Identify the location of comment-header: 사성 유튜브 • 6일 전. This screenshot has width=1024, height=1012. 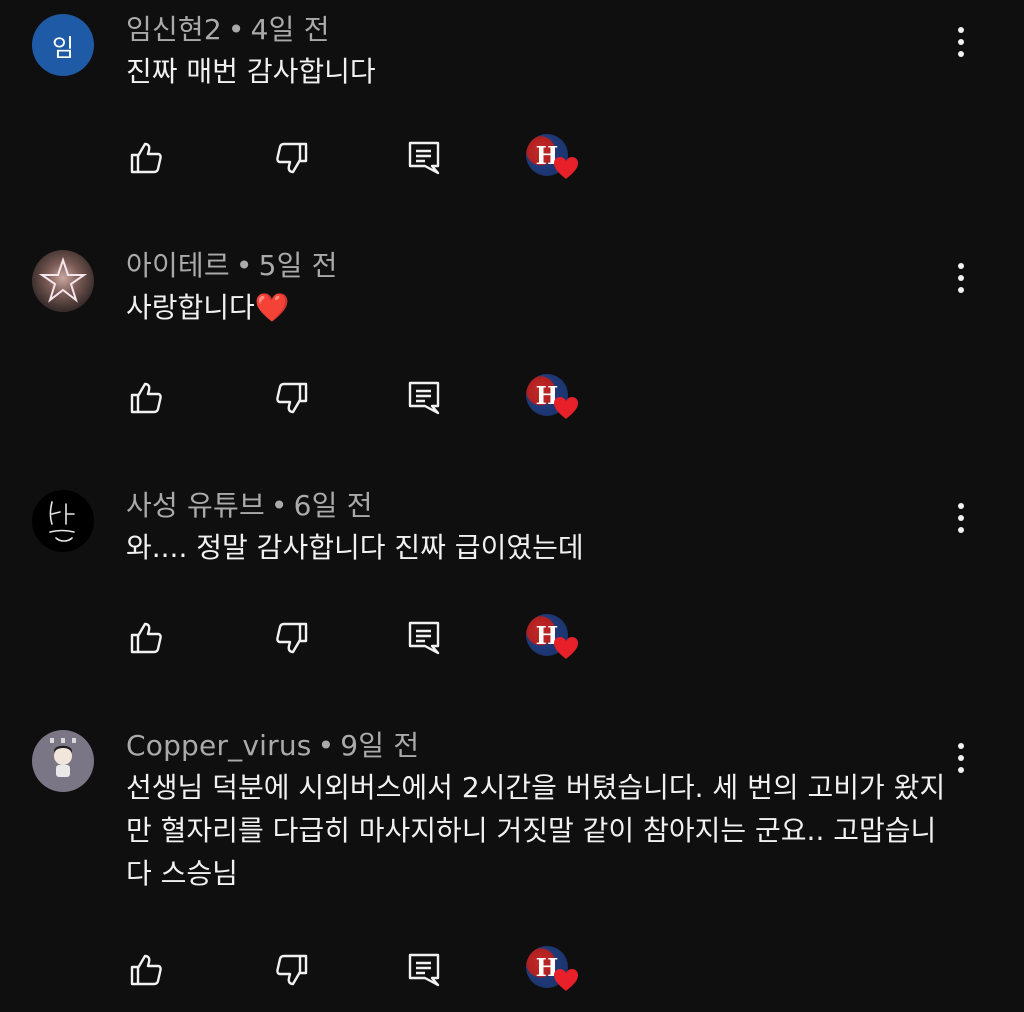
(249, 504).